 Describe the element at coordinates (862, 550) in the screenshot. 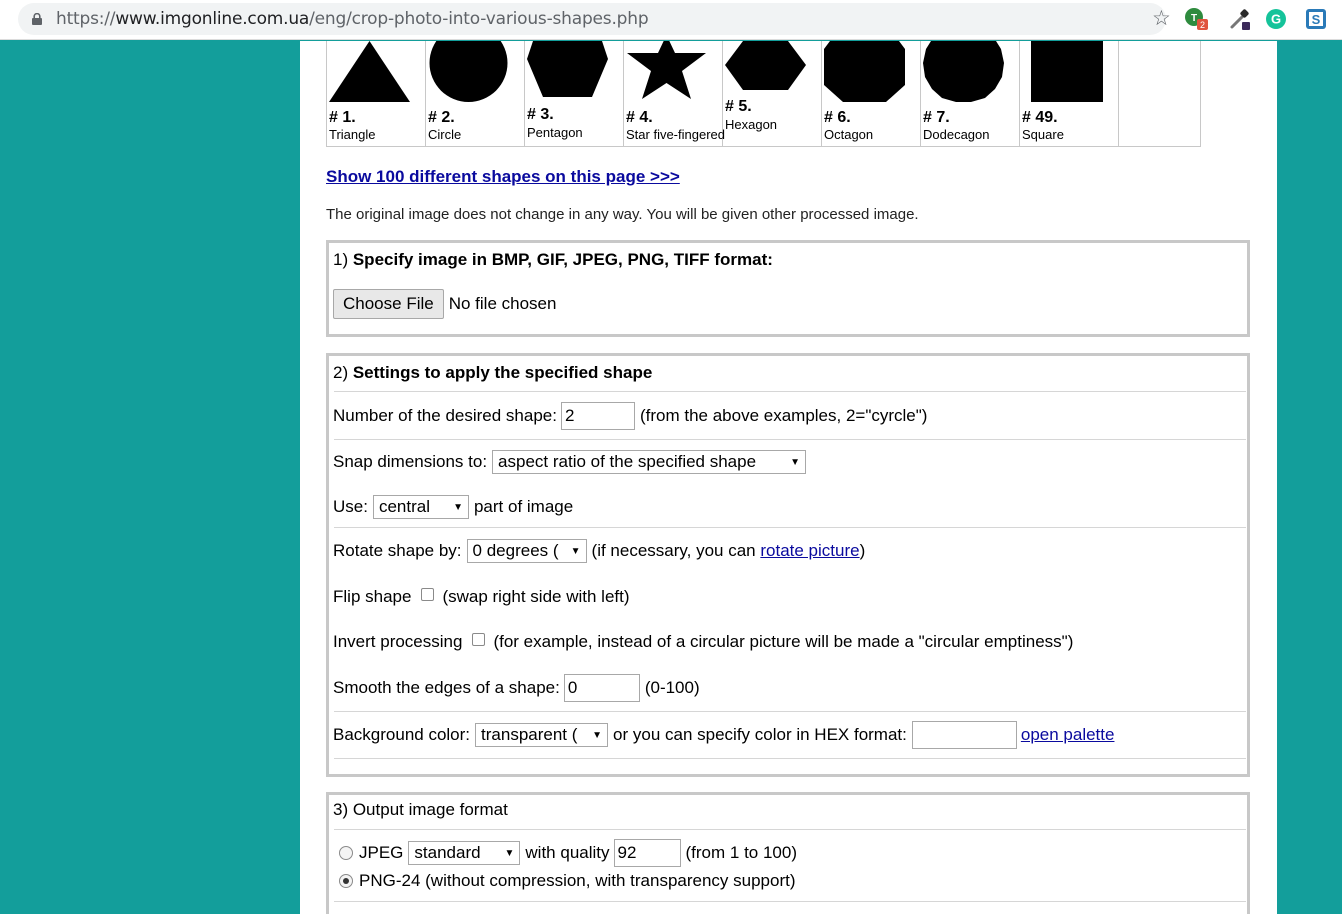

I see `rotate-hint-post: )` at that location.